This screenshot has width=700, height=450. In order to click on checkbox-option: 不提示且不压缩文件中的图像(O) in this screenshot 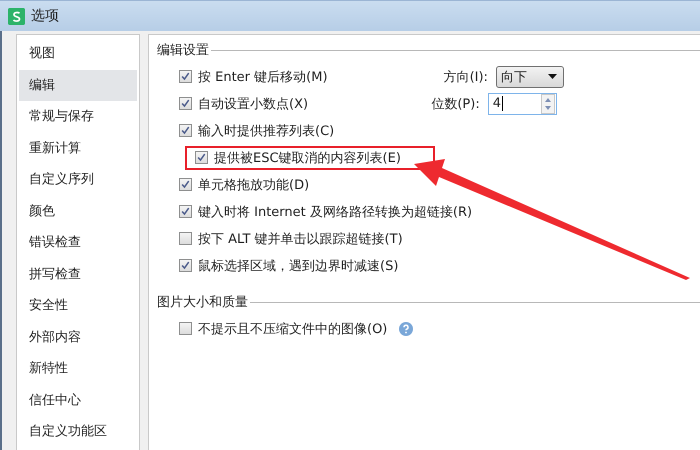, I will do `click(297, 328)`.